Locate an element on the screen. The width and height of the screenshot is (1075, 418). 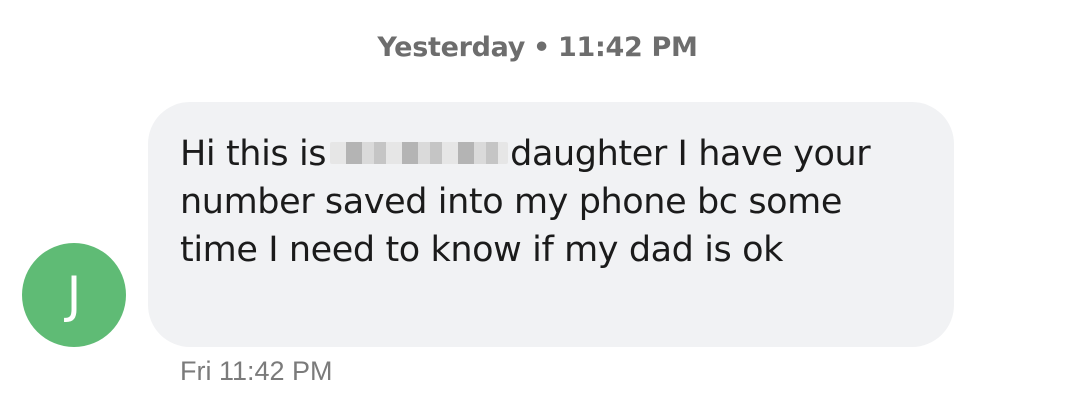
date-header: Yesterday • 11:42 PM is located at coordinates (537, 48).